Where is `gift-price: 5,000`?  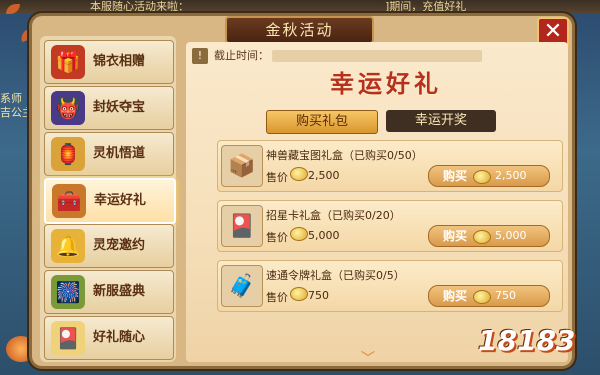
gift-price: 5,000 is located at coordinates (324, 235).